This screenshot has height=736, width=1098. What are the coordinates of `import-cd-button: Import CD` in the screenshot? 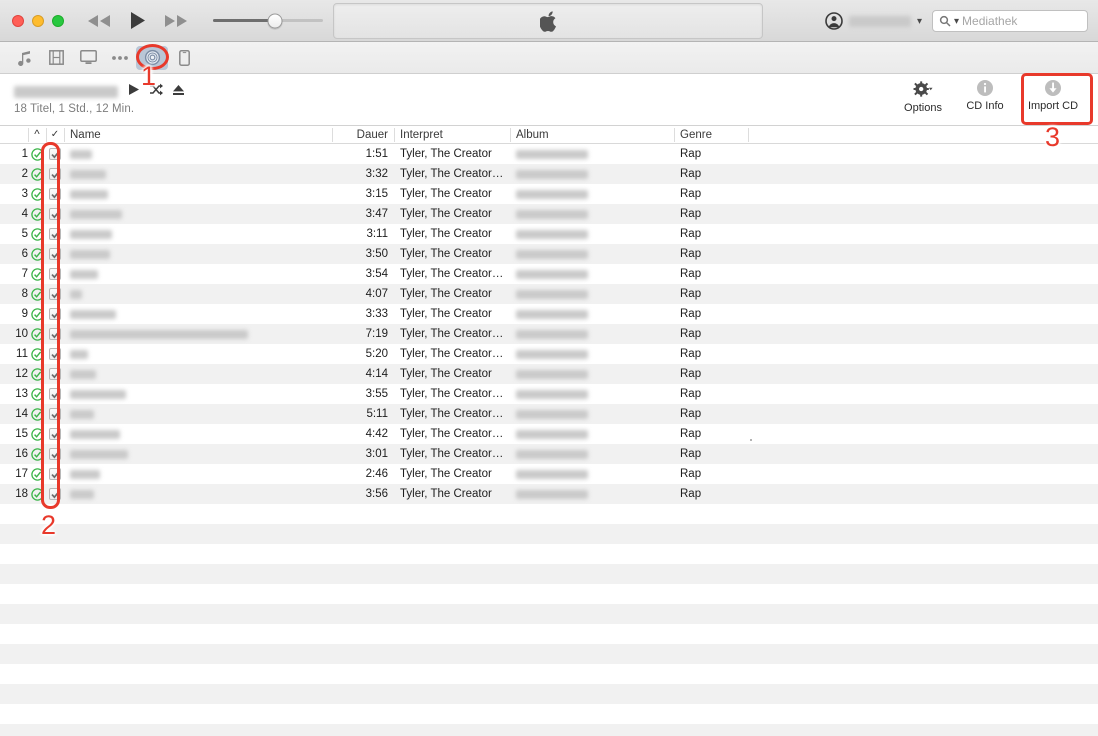 It's located at (1053, 93).